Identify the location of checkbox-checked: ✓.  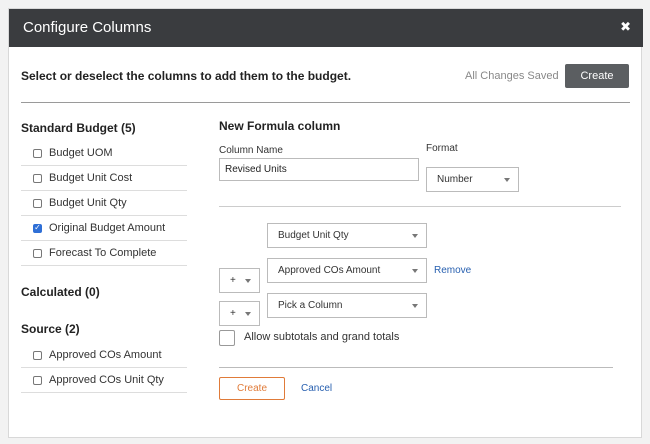
(37, 228).